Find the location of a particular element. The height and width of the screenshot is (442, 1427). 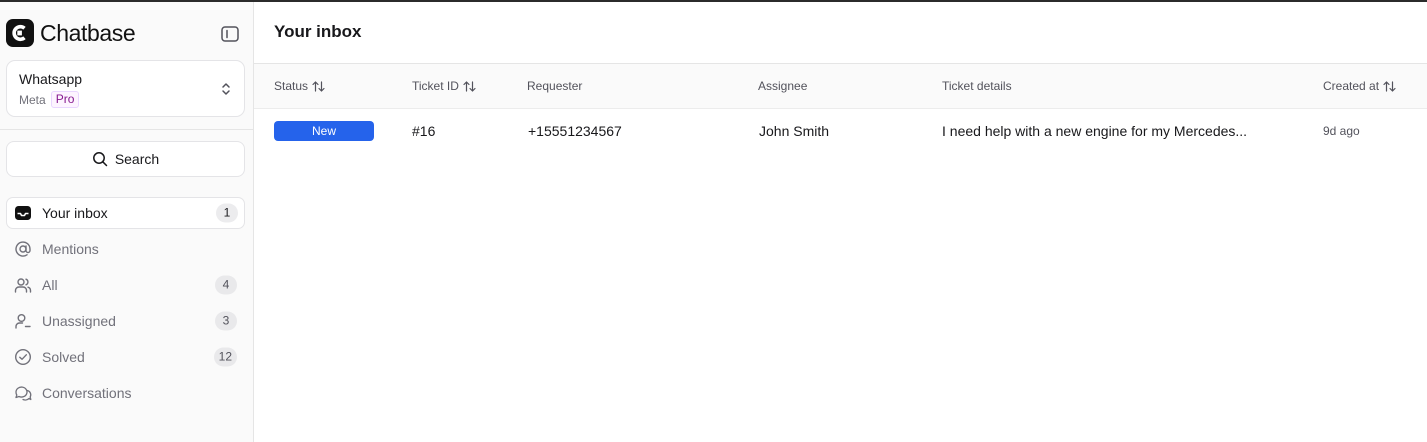

nav-item-your-inbox: Your inbox 1 is located at coordinates (125, 213).